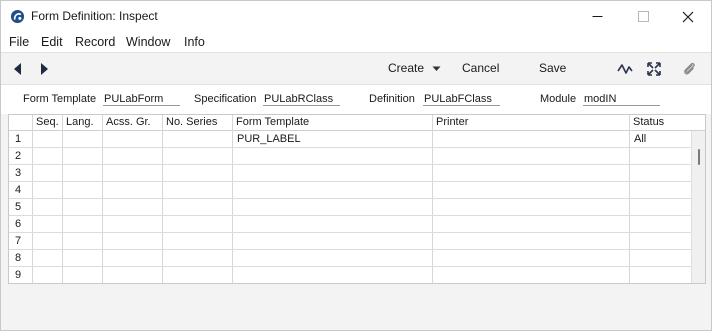 The image size is (712, 331). I want to click on create-button: Create, so click(414, 68).